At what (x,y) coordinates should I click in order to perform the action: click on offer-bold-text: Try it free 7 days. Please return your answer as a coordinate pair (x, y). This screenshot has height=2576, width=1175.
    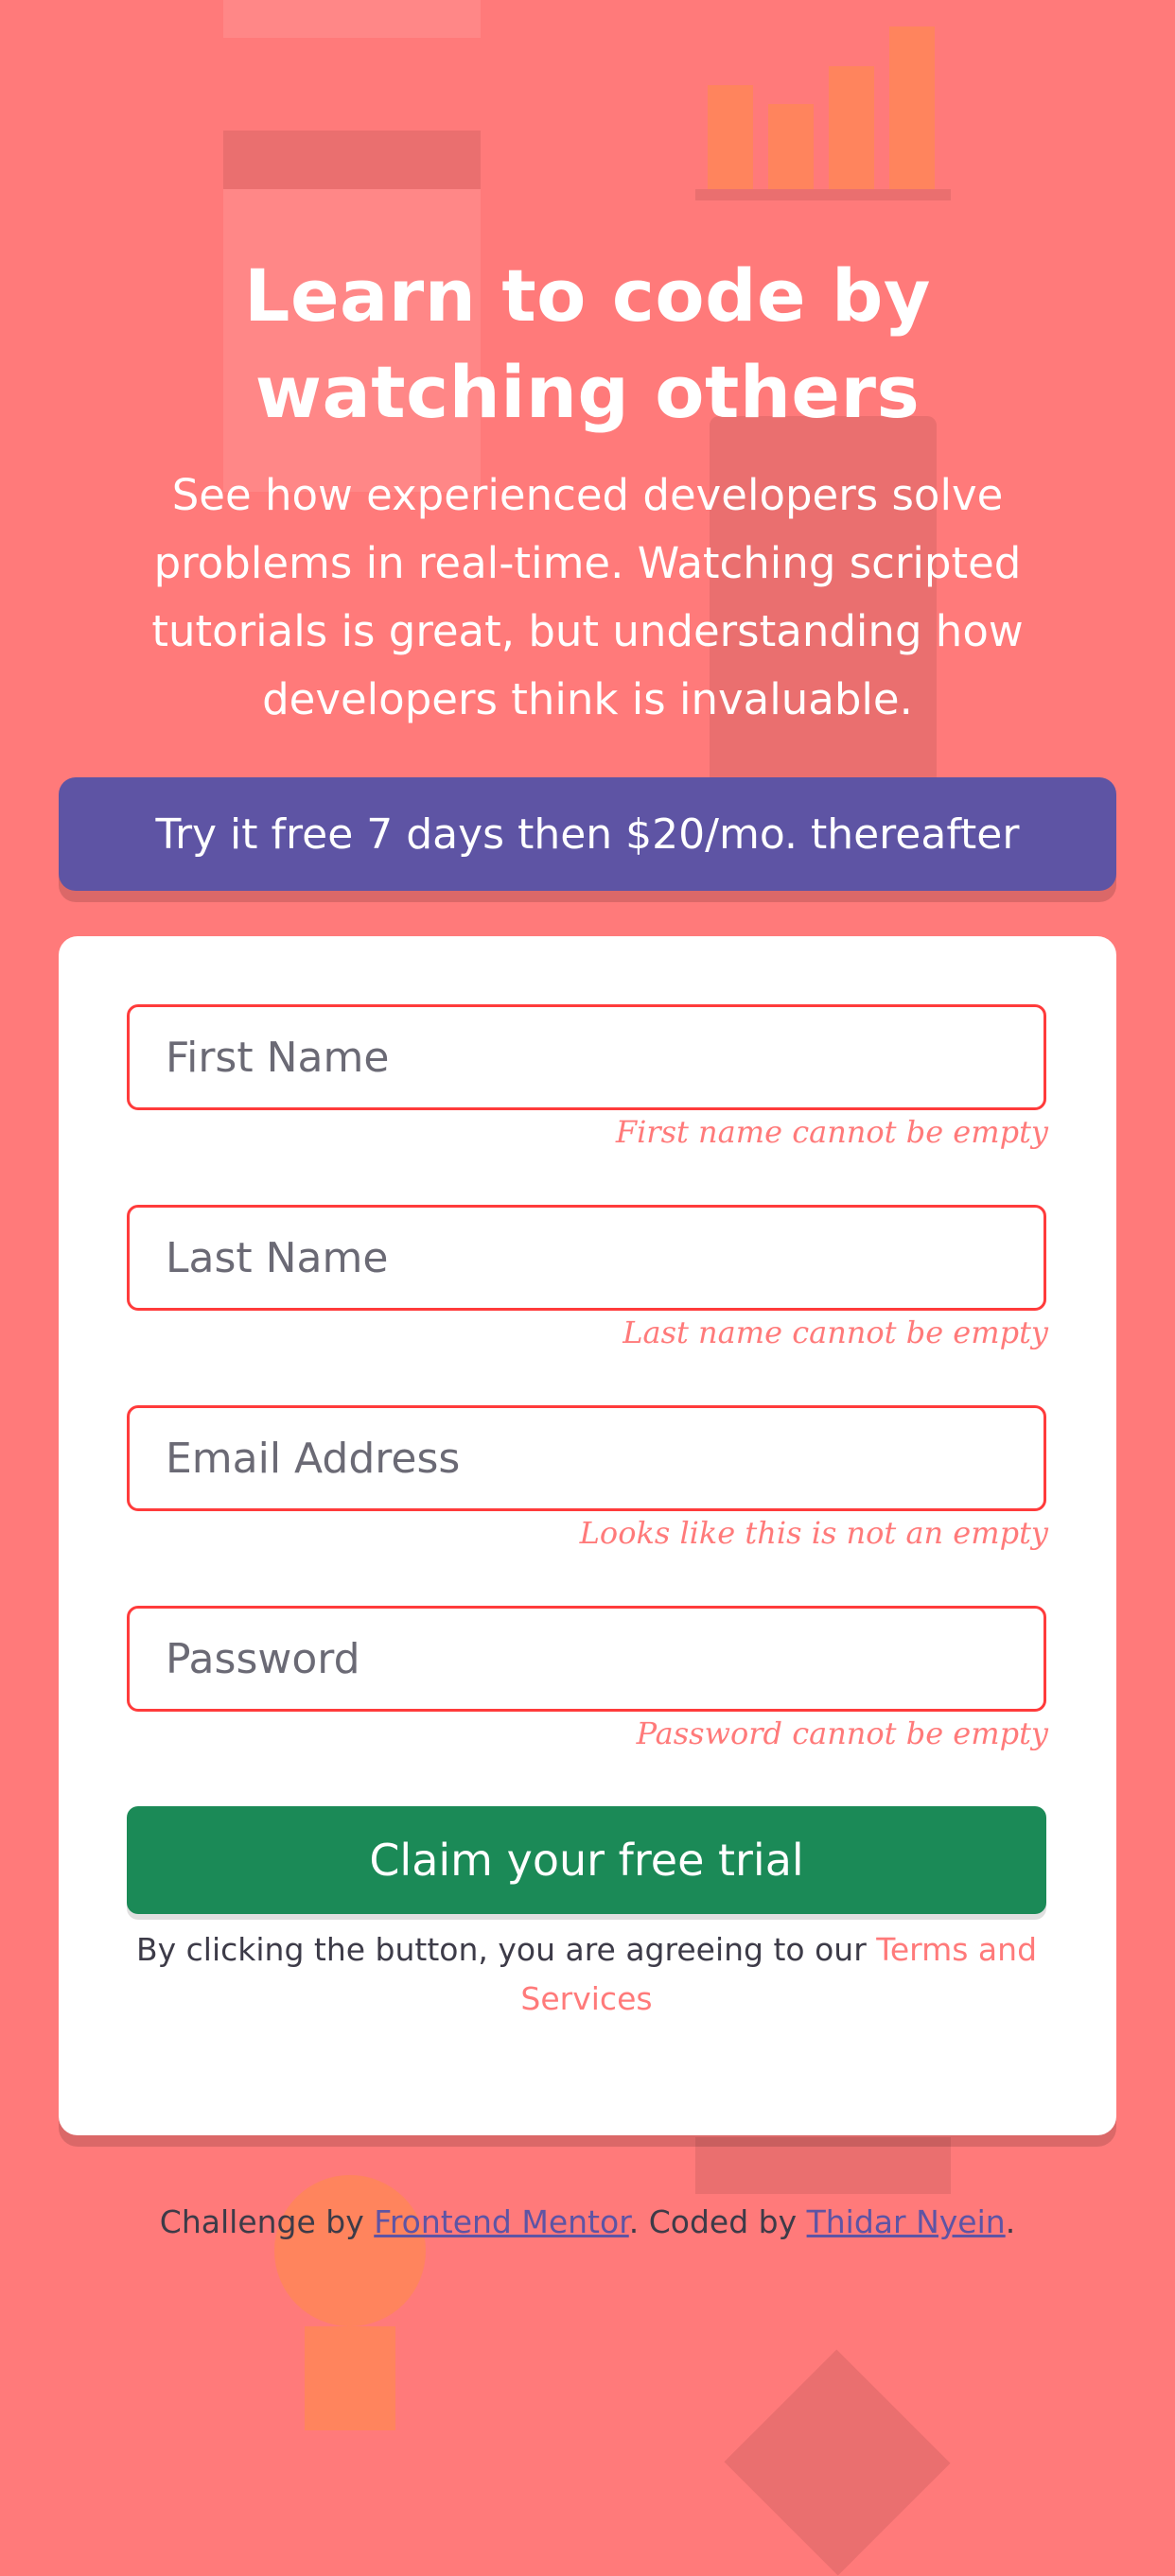
    Looking at the image, I should click on (330, 834).